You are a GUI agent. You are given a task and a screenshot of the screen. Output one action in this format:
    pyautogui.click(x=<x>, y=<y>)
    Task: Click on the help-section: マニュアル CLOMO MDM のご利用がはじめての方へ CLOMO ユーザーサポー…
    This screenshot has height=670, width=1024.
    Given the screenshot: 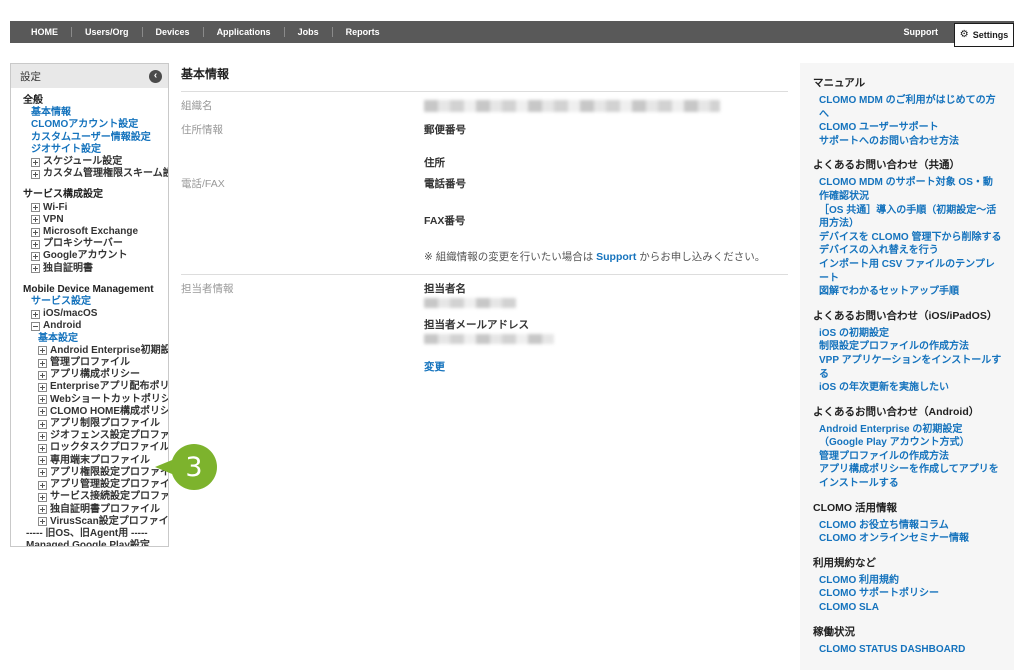 What is the action you would take?
    pyautogui.click(x=907, y=112)
    